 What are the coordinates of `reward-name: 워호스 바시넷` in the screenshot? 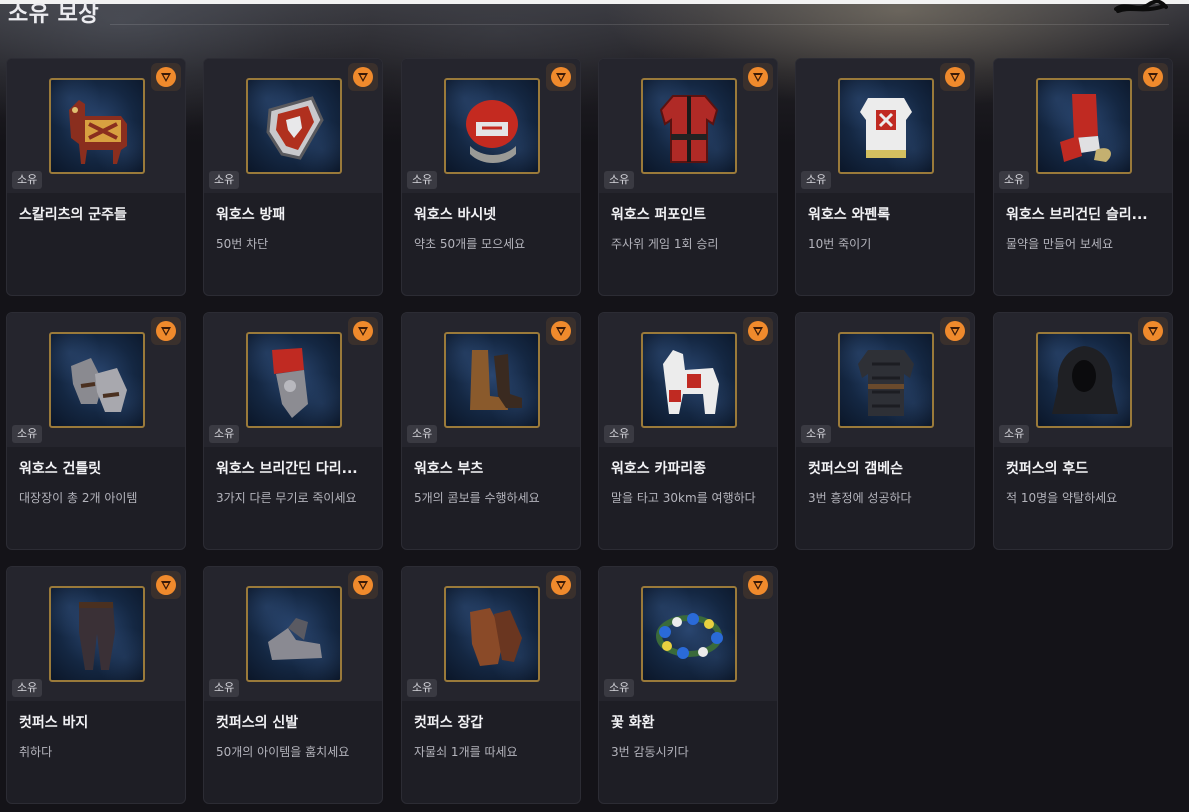 It's located at (455, 215).